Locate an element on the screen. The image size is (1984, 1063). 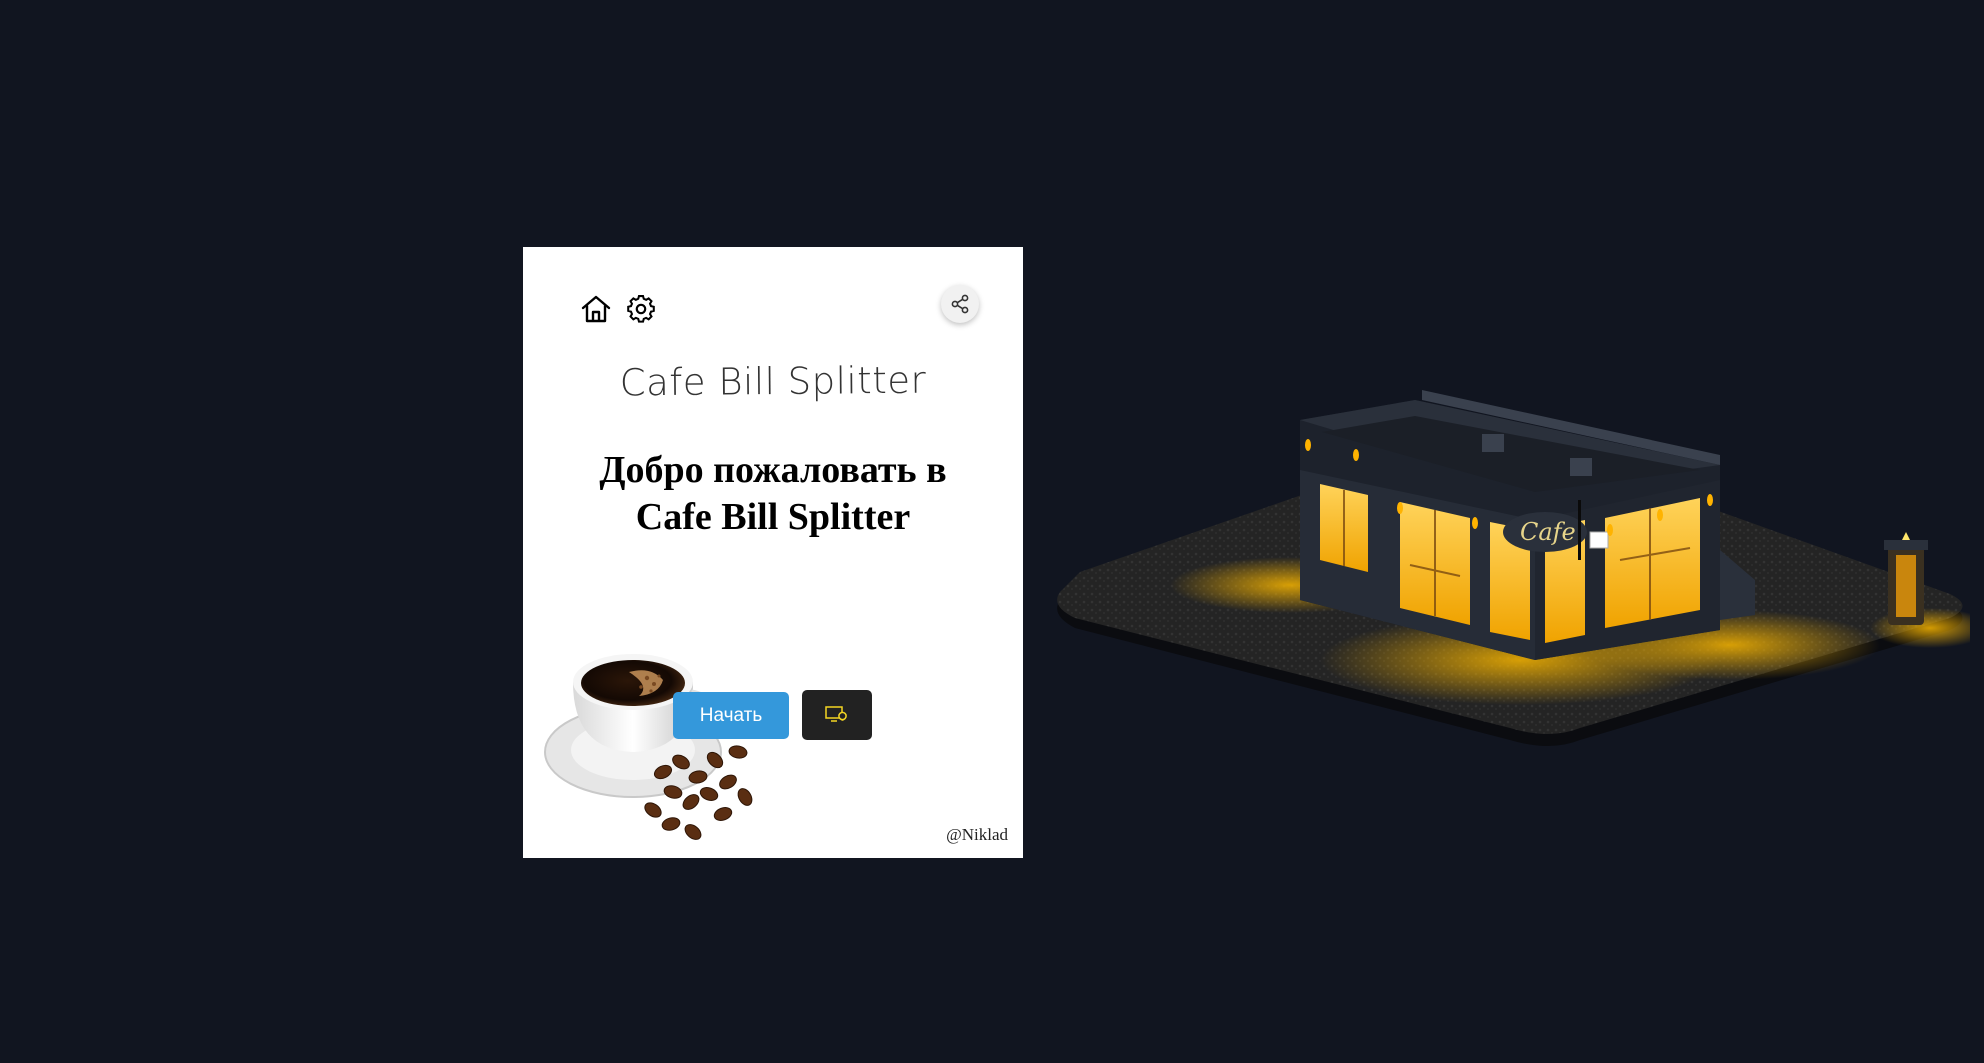
cafe-sign-text: Cafe is located at coordinates (1548, 532).